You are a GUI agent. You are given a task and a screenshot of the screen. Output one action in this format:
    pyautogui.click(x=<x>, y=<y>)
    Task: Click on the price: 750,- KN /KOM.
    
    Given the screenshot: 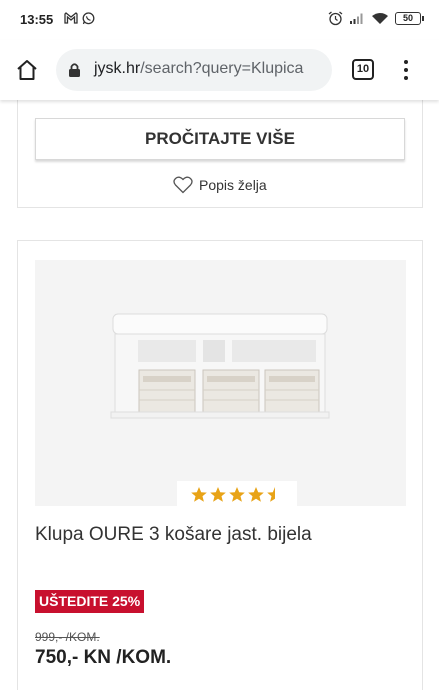 What is the action you would take?
    pyautogui.click(x=103, y=657)
    